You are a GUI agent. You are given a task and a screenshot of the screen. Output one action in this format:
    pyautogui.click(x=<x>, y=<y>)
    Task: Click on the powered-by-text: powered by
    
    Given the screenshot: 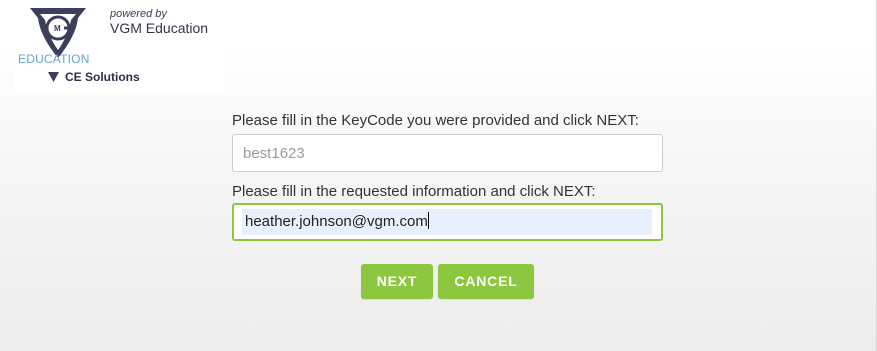 What is the action you would take?
    pyautogui.click(x=138, y=14)
    